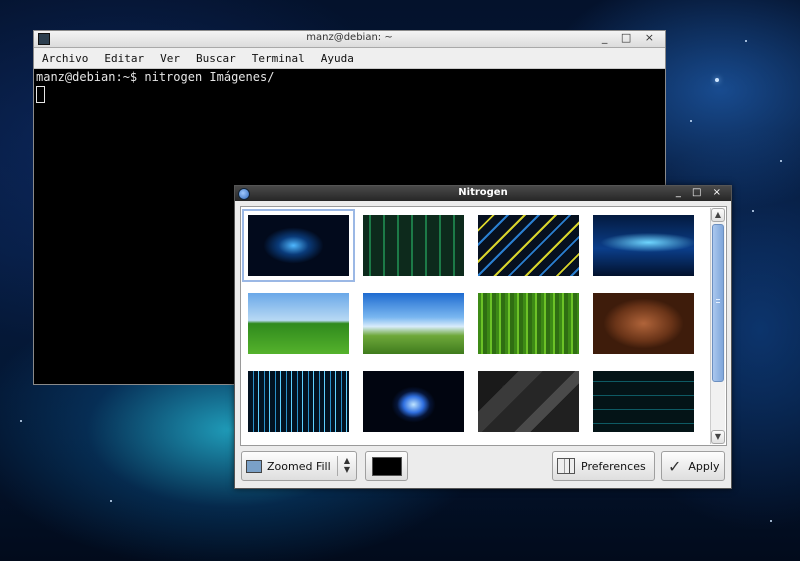  Describe the element at coordinates (40, 94) in the screenshot. I see `terminal-cursor` at that location.